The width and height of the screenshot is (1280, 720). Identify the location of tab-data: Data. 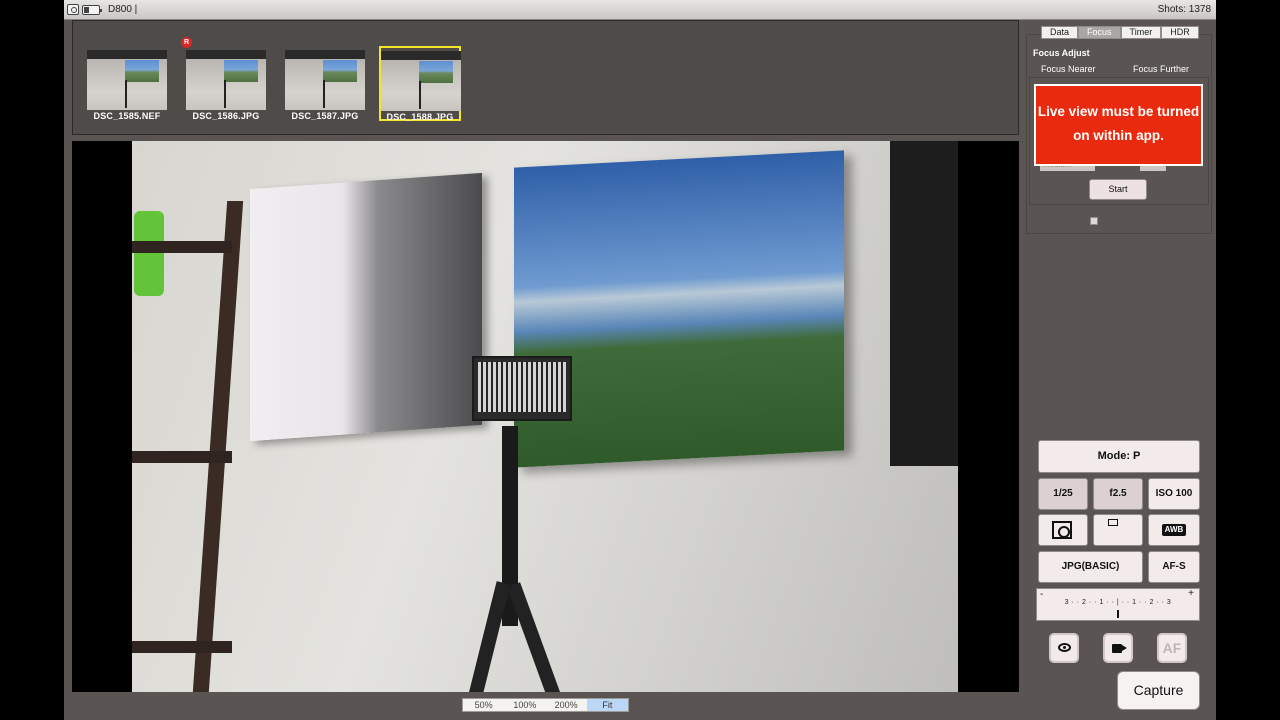
(1060, 32).